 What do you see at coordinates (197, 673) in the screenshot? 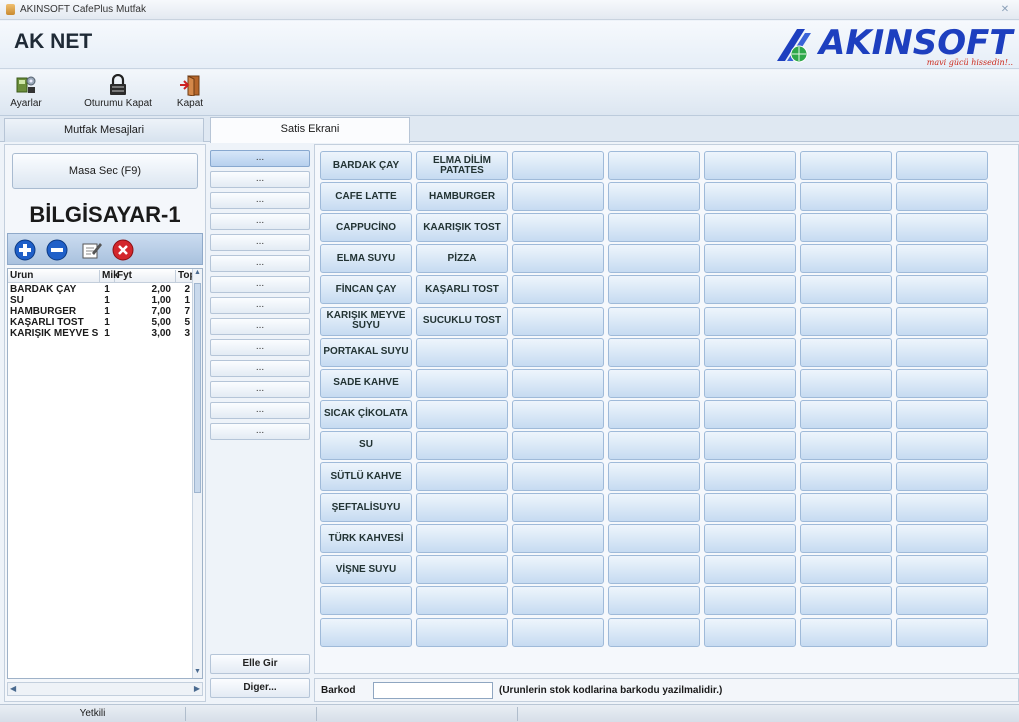
I see `scroll-down-icon: ▼` at bounding box center [197, 673].